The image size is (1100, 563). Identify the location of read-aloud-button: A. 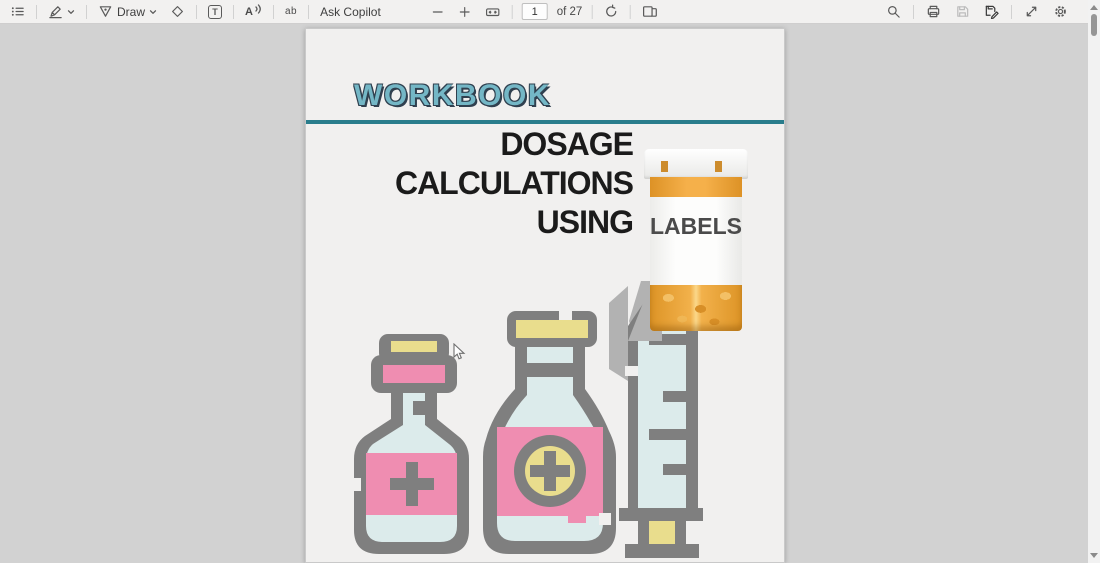
(253, 12).